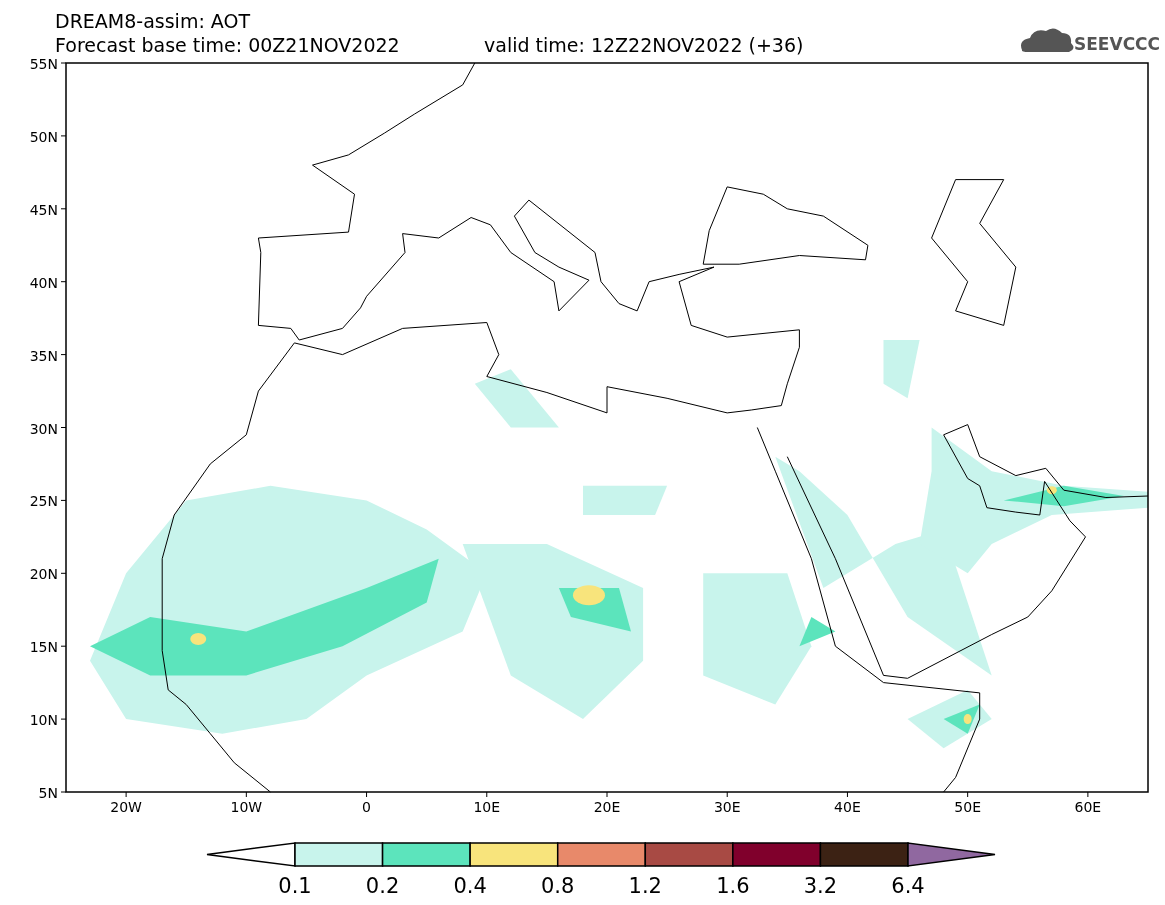  I want to click on longitude-label: 10E, so click(487, 807).